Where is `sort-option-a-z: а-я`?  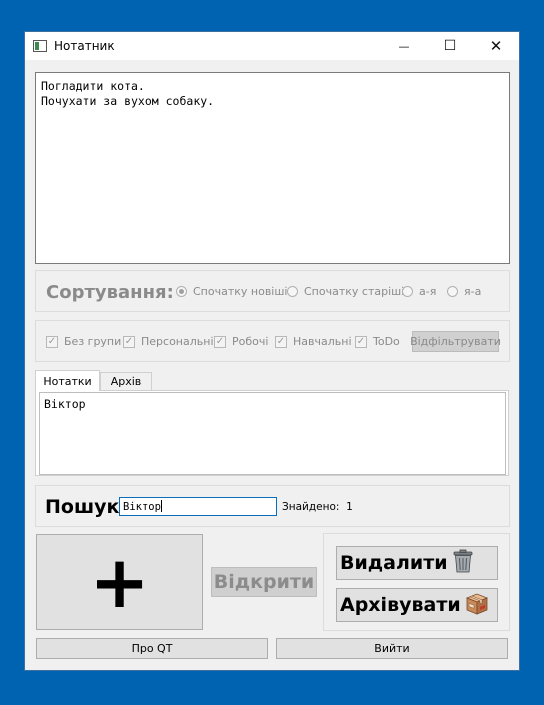
sort-option-a-z: а-я is located at coordinates (419, 291).